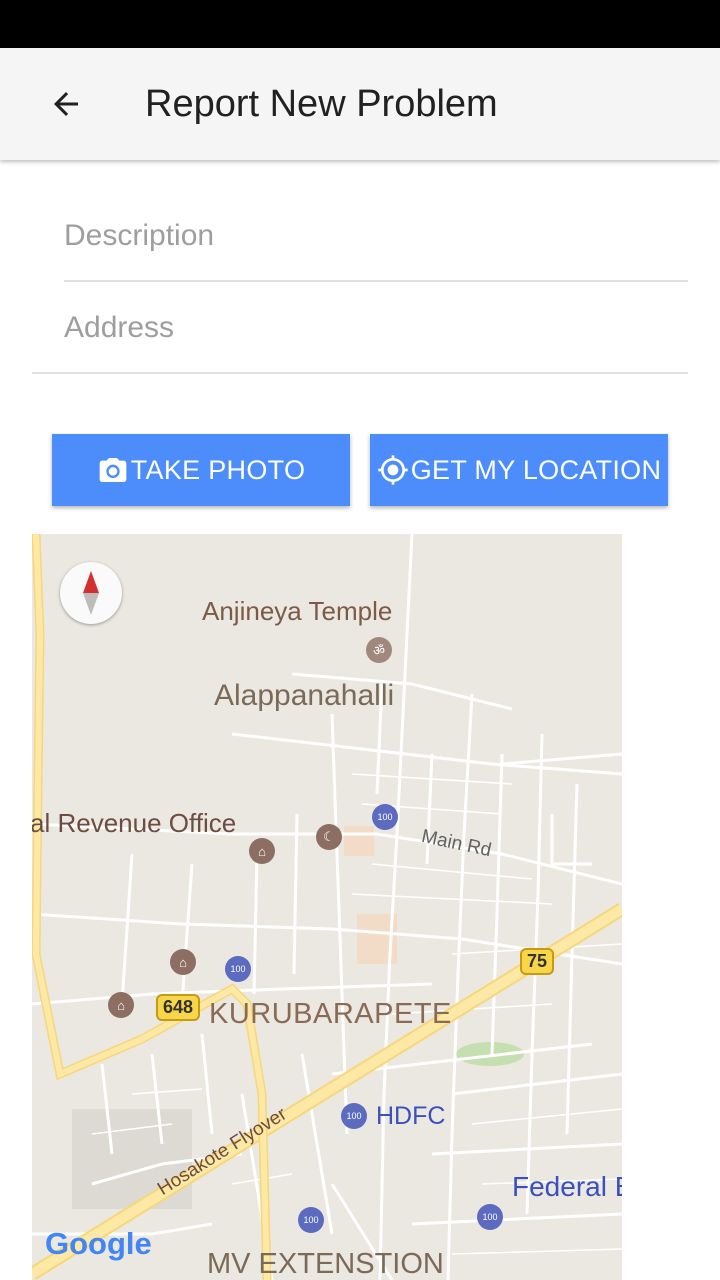 Image resolution: width=720 pixels, height=1280 pixels. I want to click on take-photo-label: TAKE PHOTO, so click(218, 469).